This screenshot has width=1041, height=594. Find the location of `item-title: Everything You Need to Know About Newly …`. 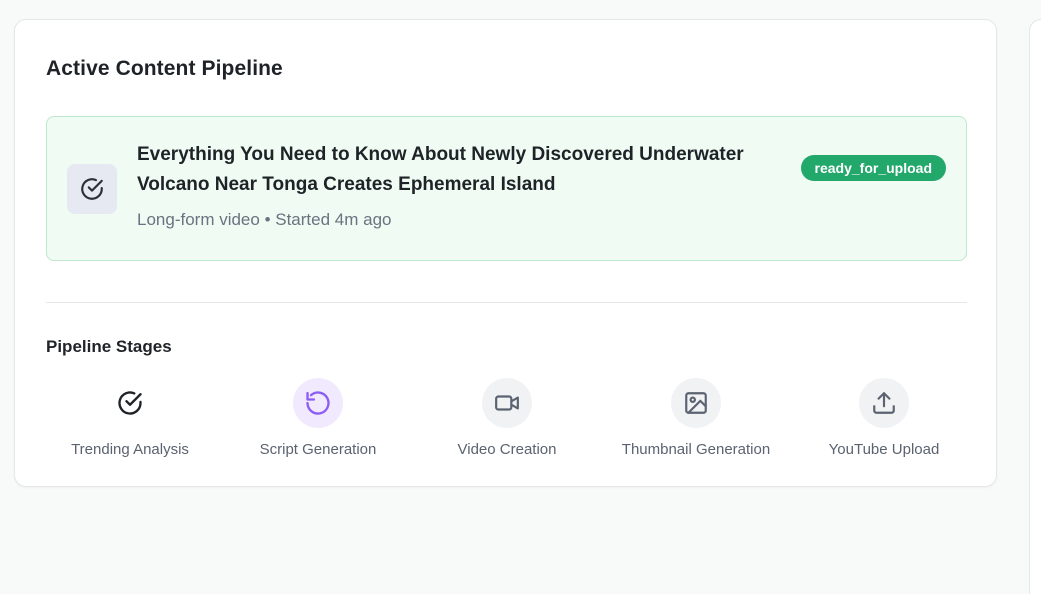

item-title: Everything You Need to Know About Newly … is located at coordinates (440, 169).